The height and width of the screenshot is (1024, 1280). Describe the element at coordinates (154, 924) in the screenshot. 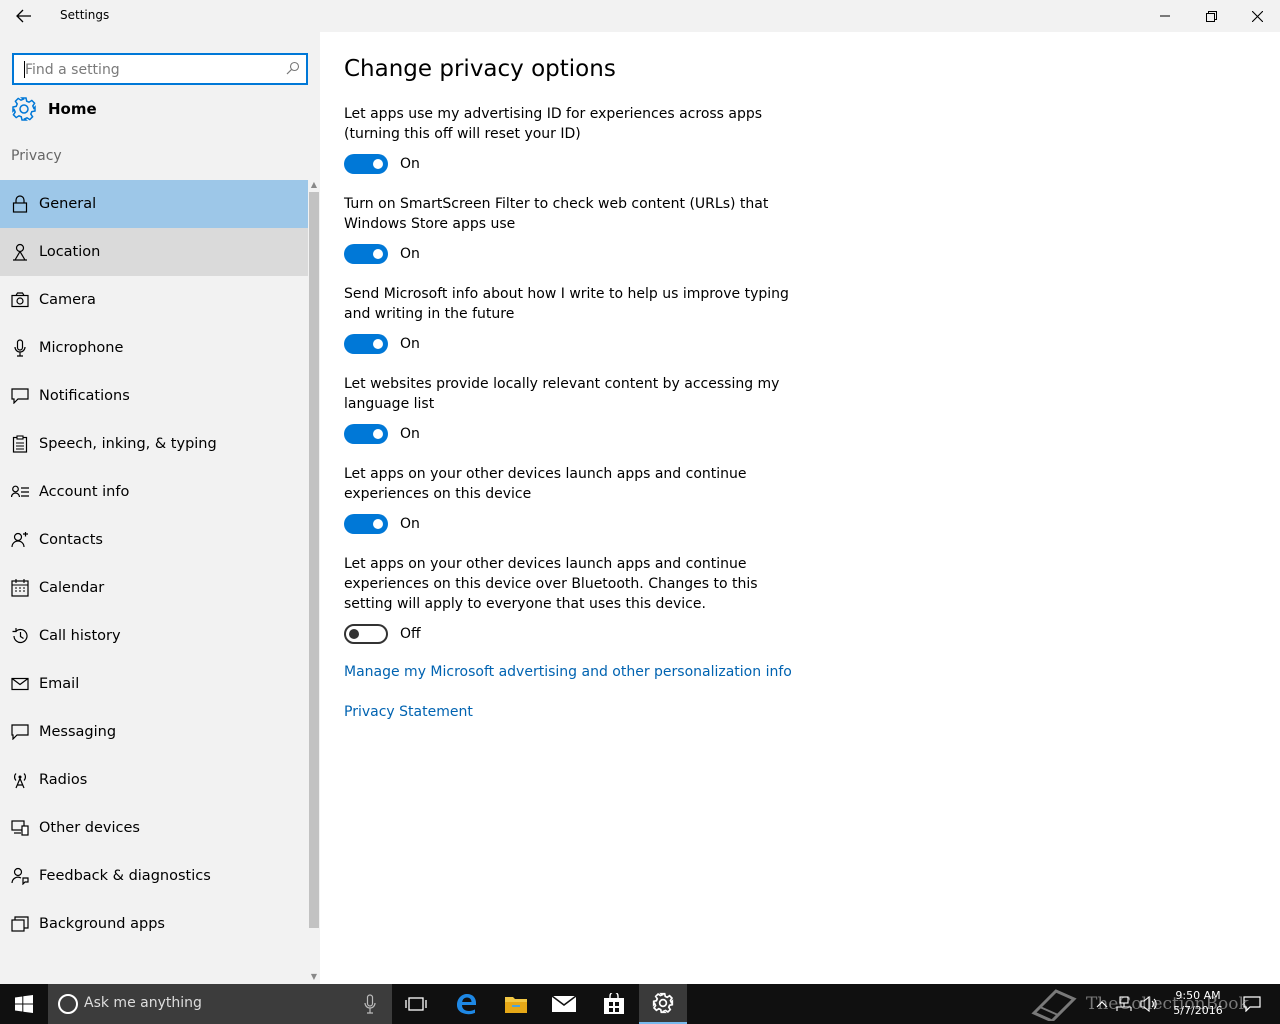

I see `sidebar-item-background-apps: Background apps` at that location.